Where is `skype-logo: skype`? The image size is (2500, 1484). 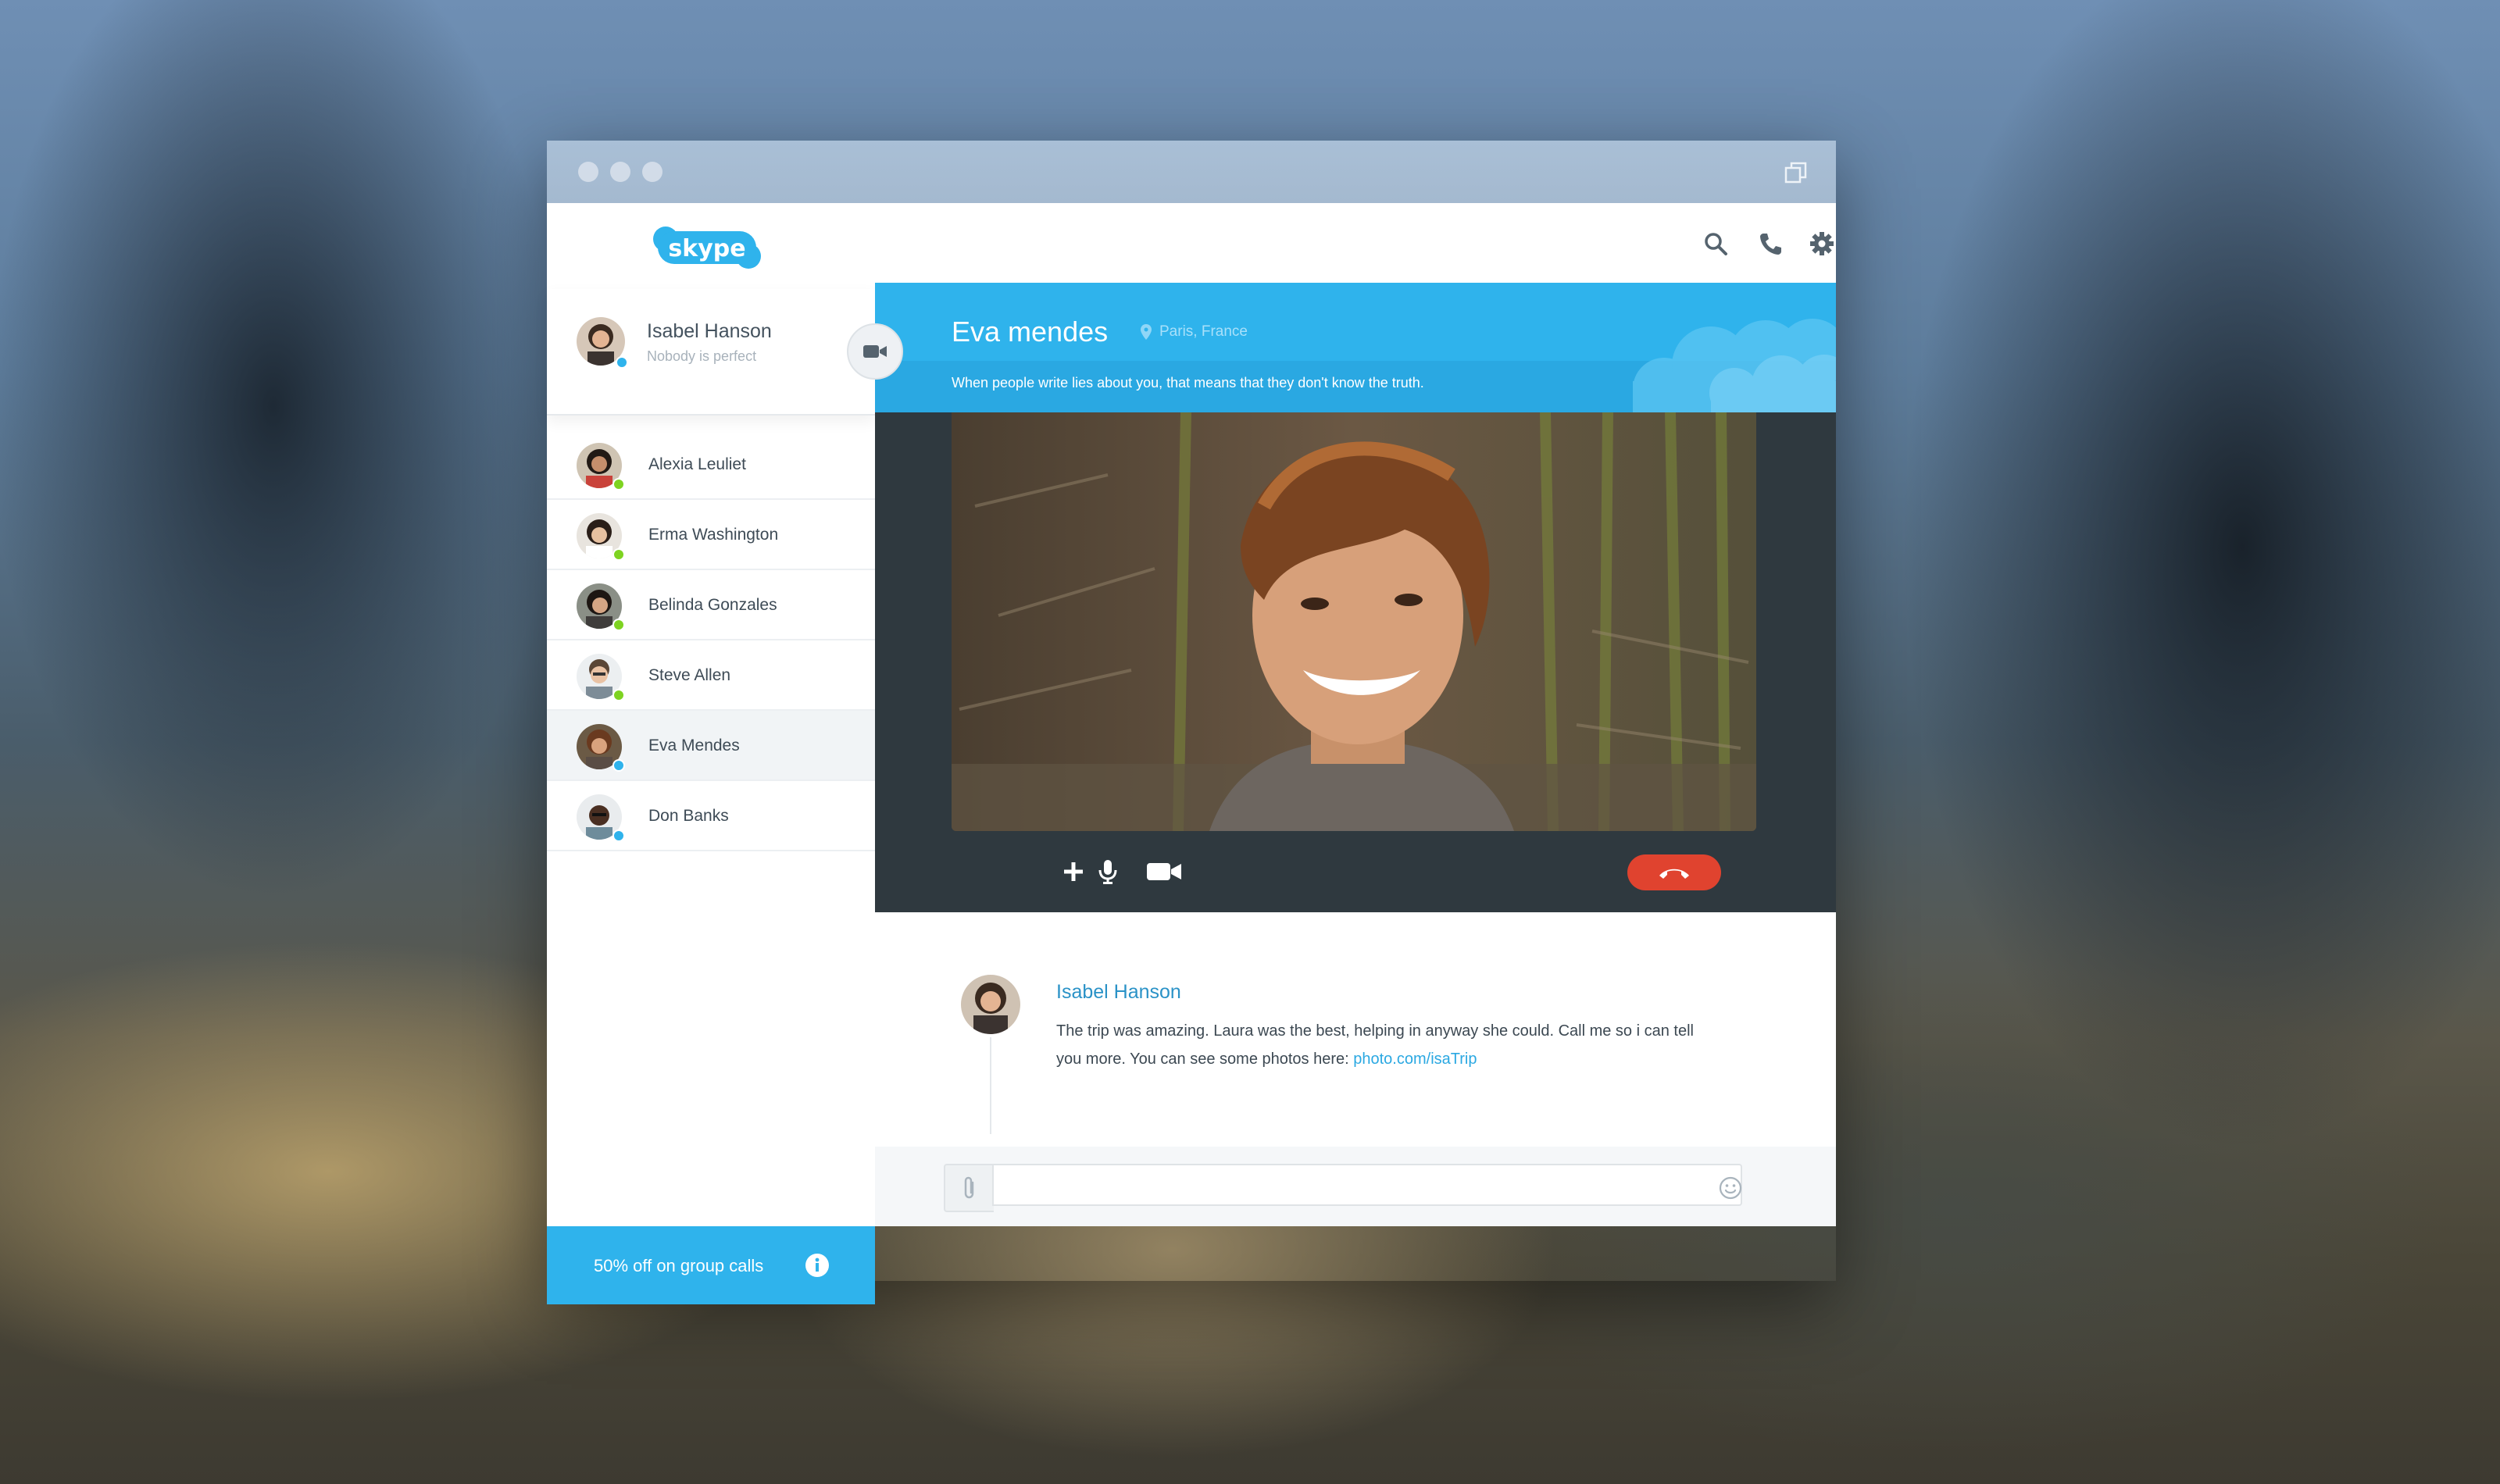
skype-logo: skype is located at coordinates (707, 247).